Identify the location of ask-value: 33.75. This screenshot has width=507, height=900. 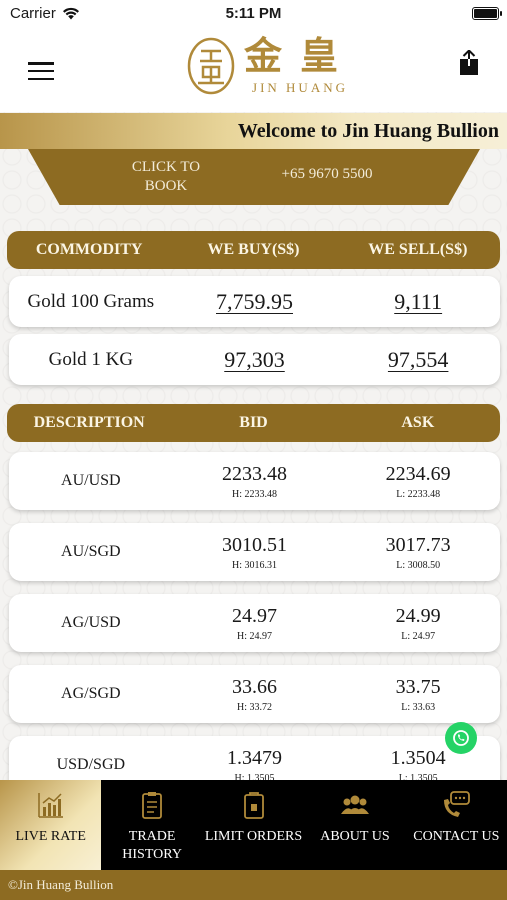
(418, 686).